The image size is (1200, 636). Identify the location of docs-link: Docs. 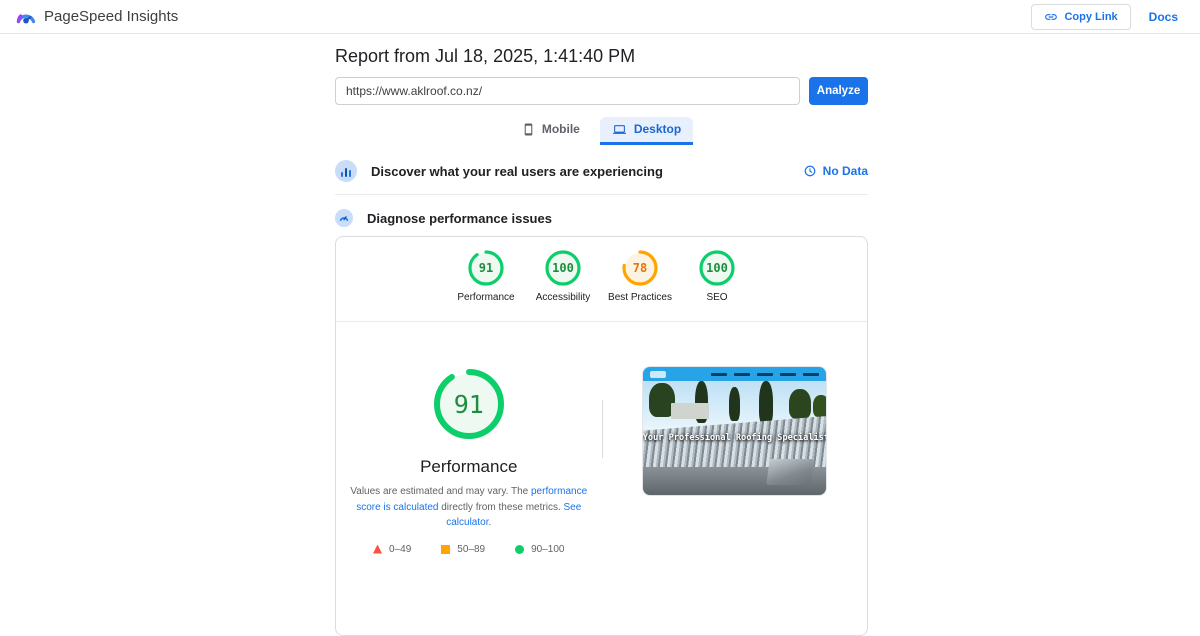
(1163, 17).